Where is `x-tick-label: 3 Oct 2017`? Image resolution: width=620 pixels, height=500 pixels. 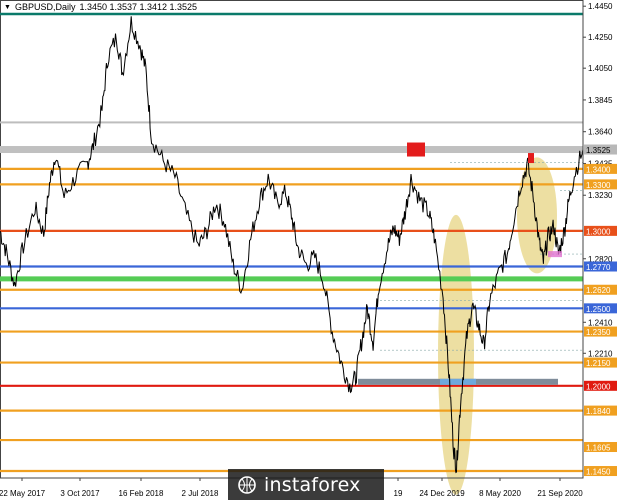
x-tick-label: 3 Oct 2017 is located at coordinates (80, 493).